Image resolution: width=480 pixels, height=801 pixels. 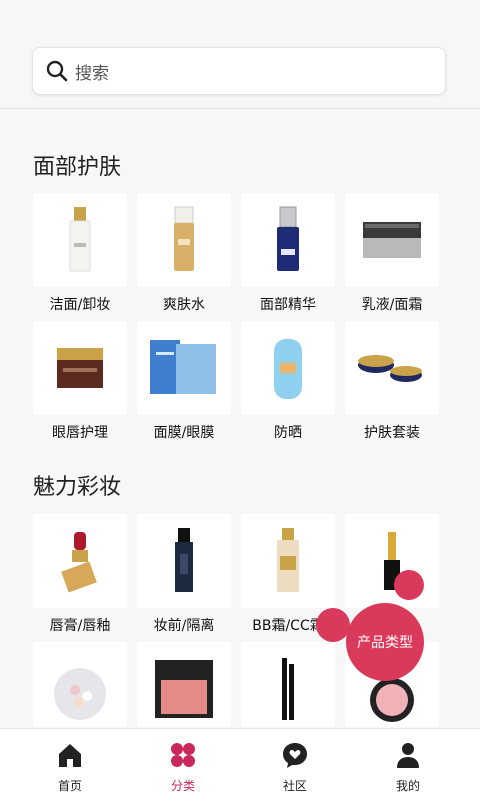 I want to click on category-item-skincare-set: 护肤套装, so click(x=392, y=381).